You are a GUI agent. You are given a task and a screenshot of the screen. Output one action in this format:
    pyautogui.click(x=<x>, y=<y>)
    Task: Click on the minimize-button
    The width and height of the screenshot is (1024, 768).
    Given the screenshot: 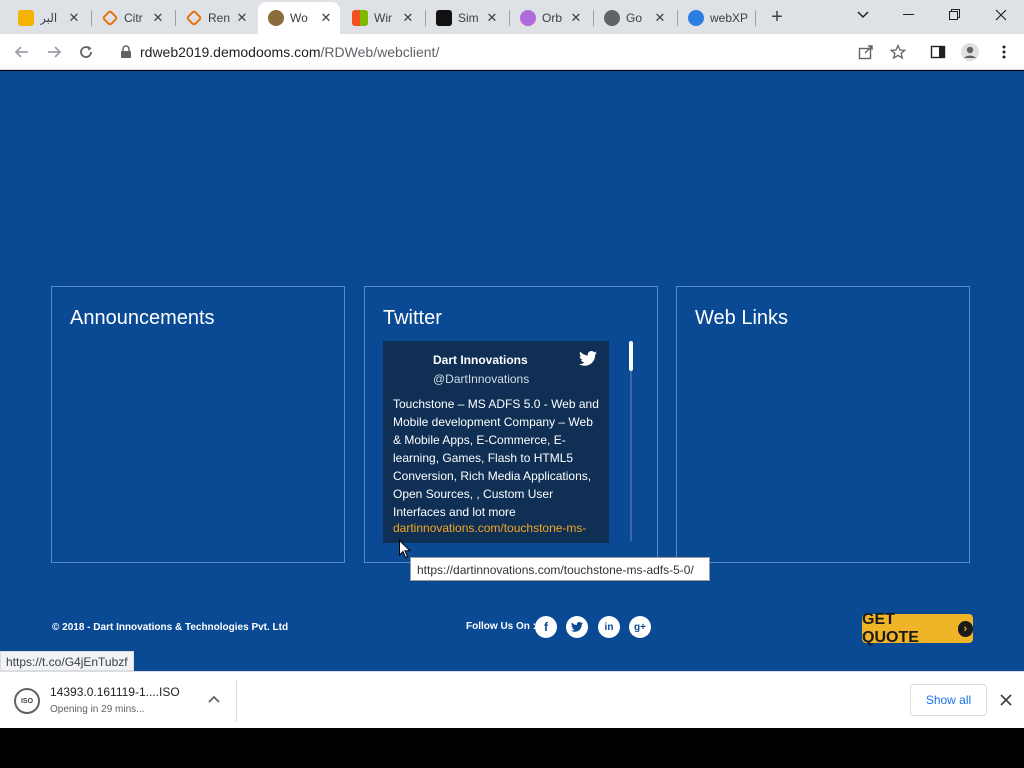 What is the action you would take?
    pyautogui.click(x=909, y=15)
    